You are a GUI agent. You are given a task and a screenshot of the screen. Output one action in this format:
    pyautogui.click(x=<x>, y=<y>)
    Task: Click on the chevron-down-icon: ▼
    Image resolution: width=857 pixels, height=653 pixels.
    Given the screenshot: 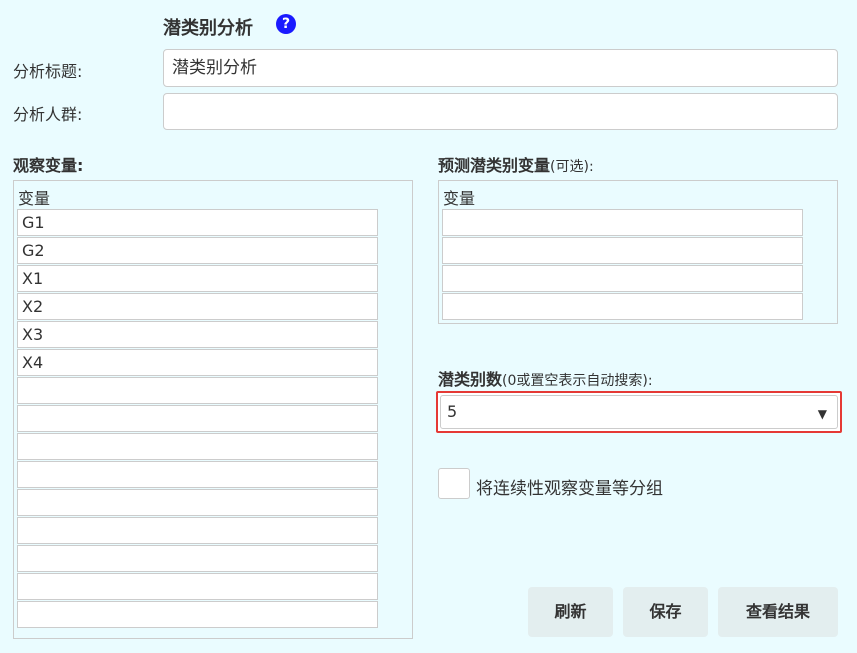 What is the action you would take?
    pyautogui.click(x=822, y=414)
    